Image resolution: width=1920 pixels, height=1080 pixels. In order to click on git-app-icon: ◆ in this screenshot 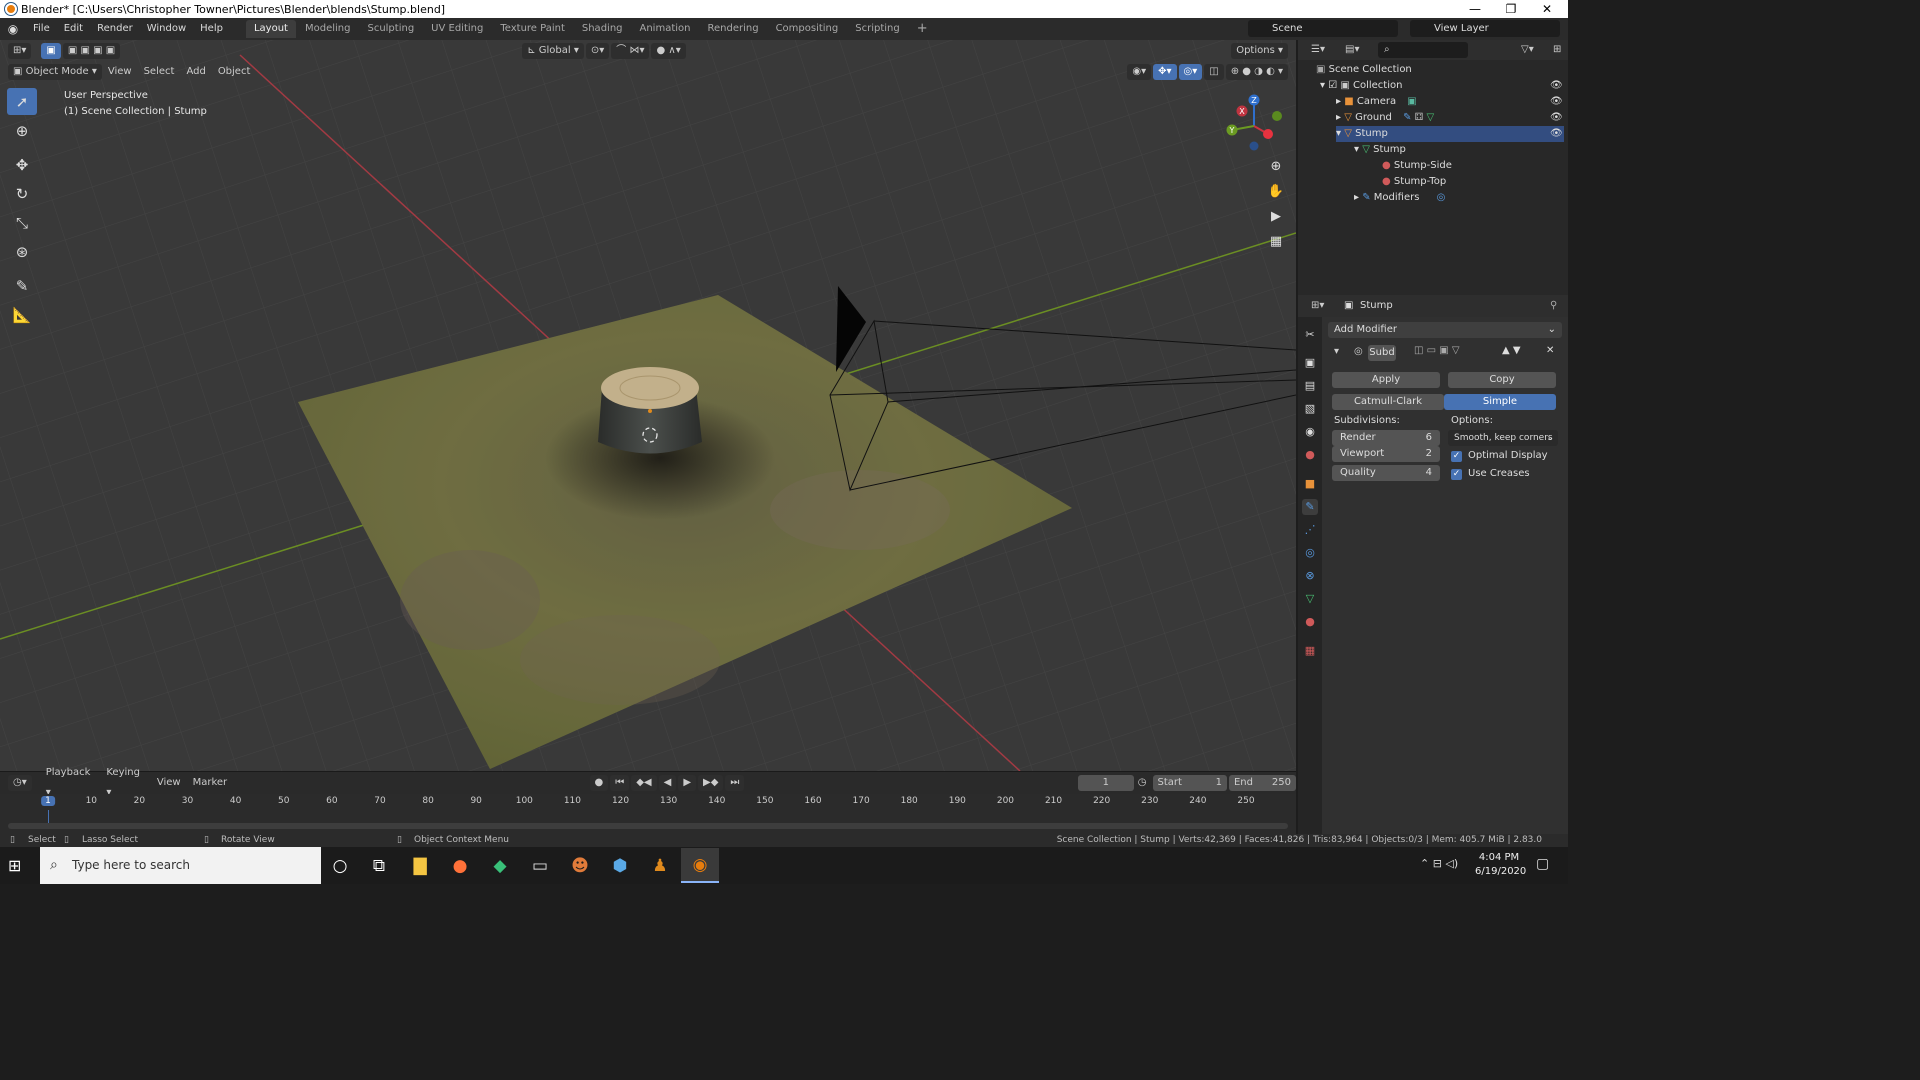, I will do `click(500, 865)`.